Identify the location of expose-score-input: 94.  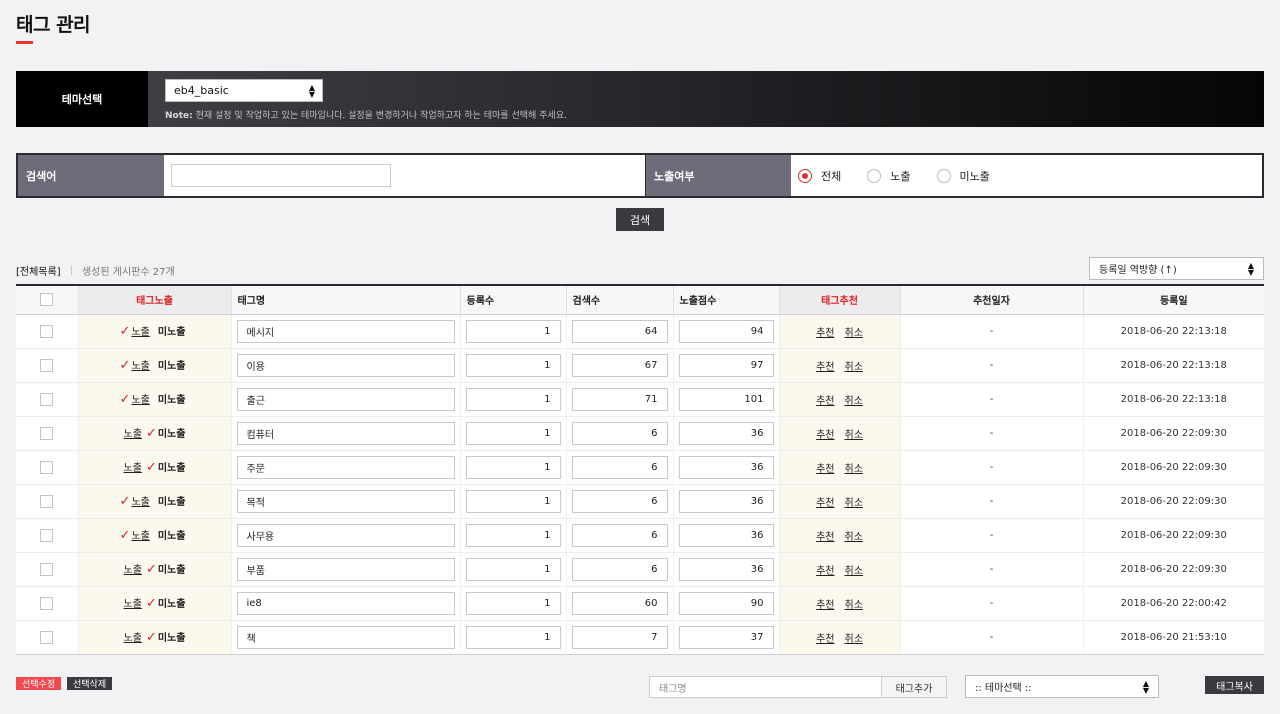
(726, 331).